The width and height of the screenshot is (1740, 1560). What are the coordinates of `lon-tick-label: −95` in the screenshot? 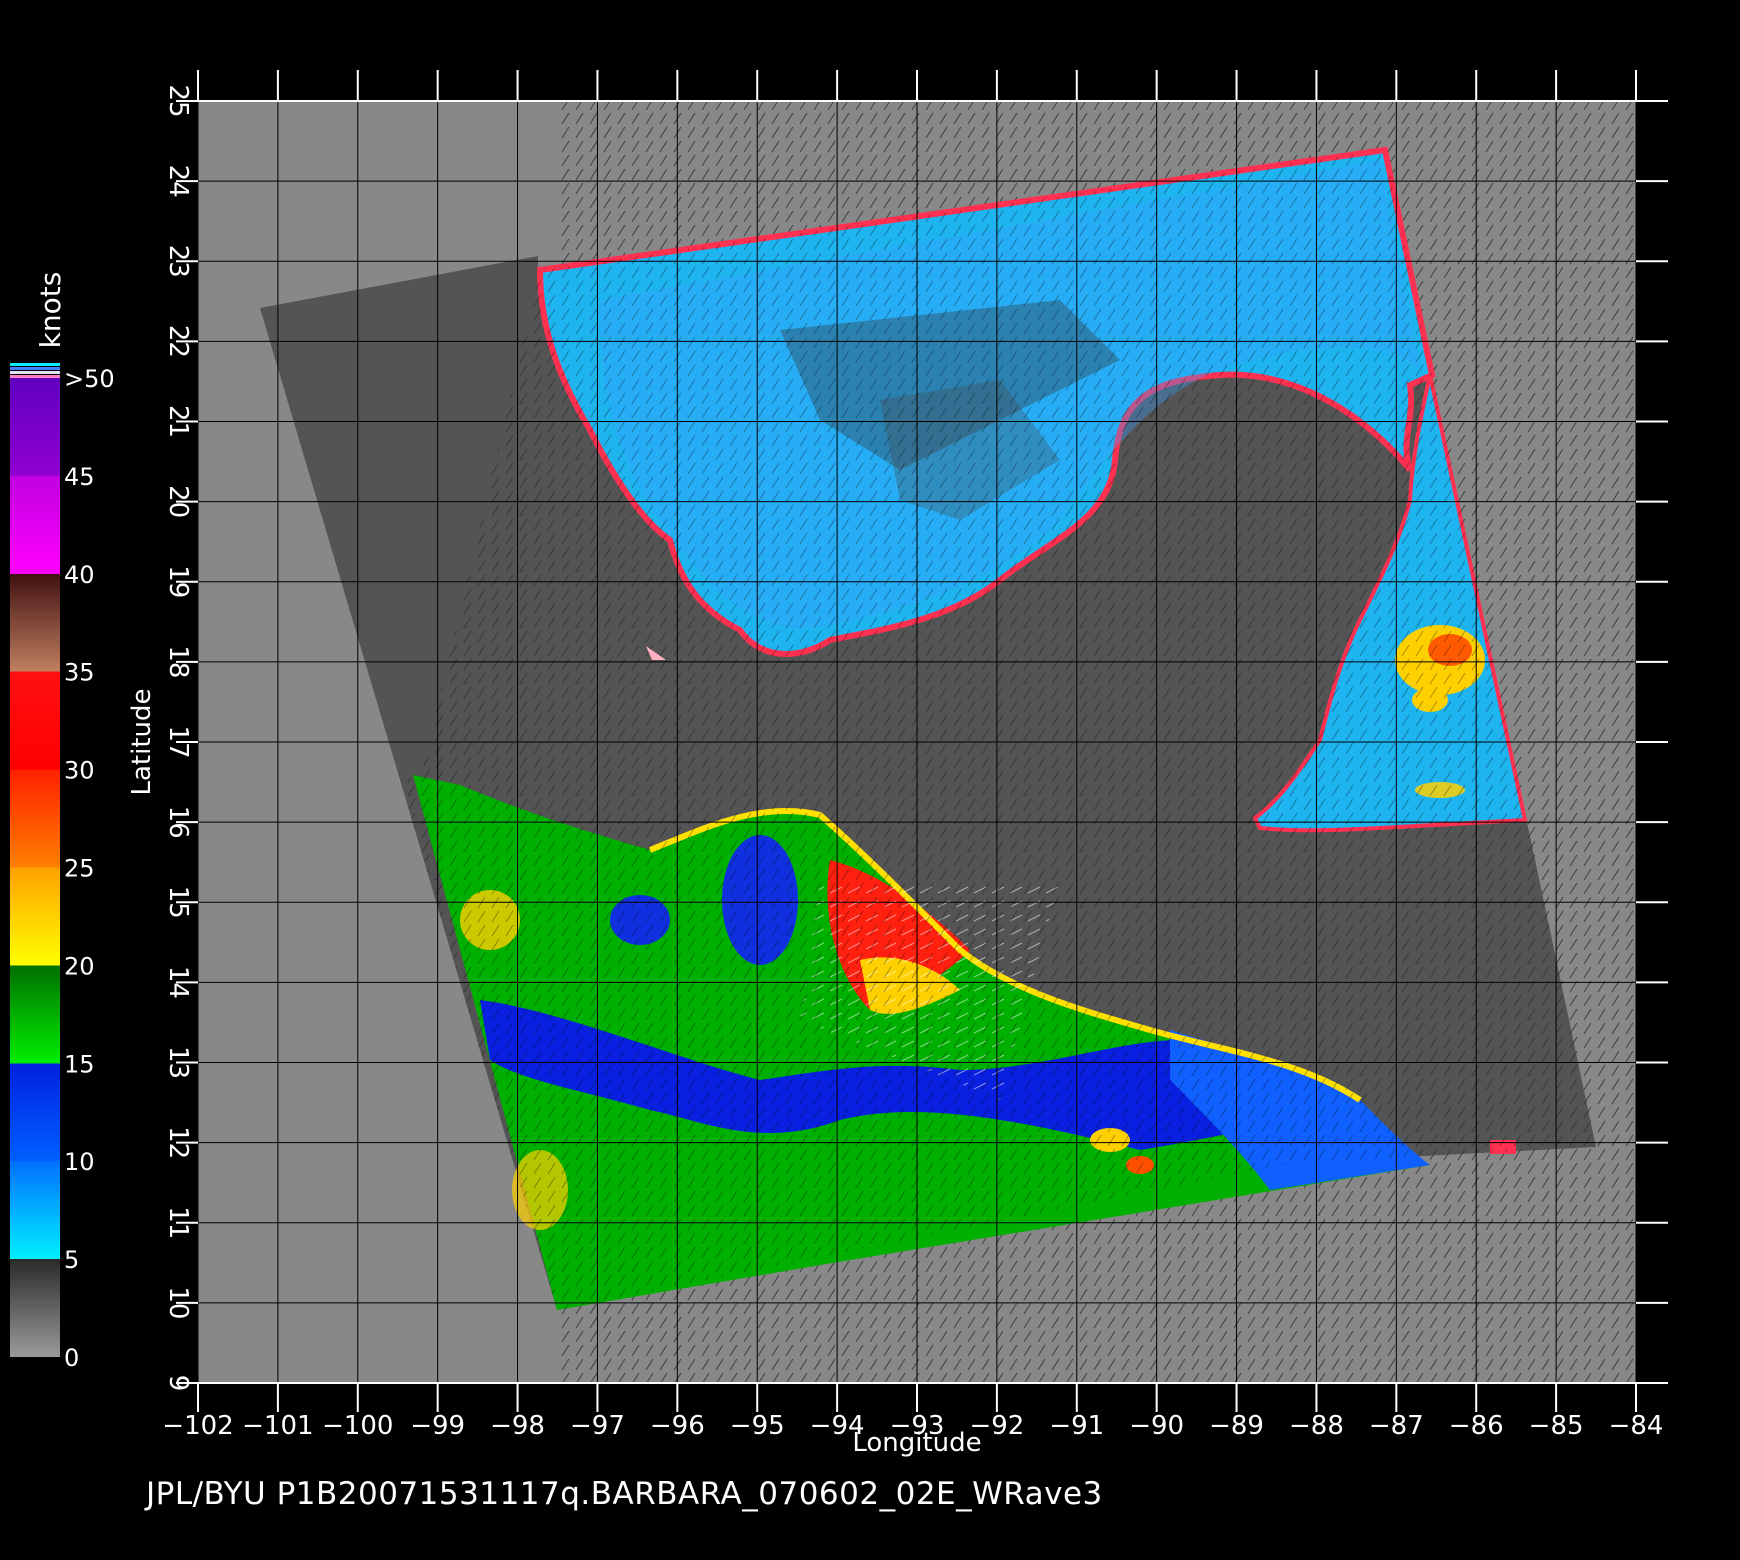 It's located at (757, 1426).